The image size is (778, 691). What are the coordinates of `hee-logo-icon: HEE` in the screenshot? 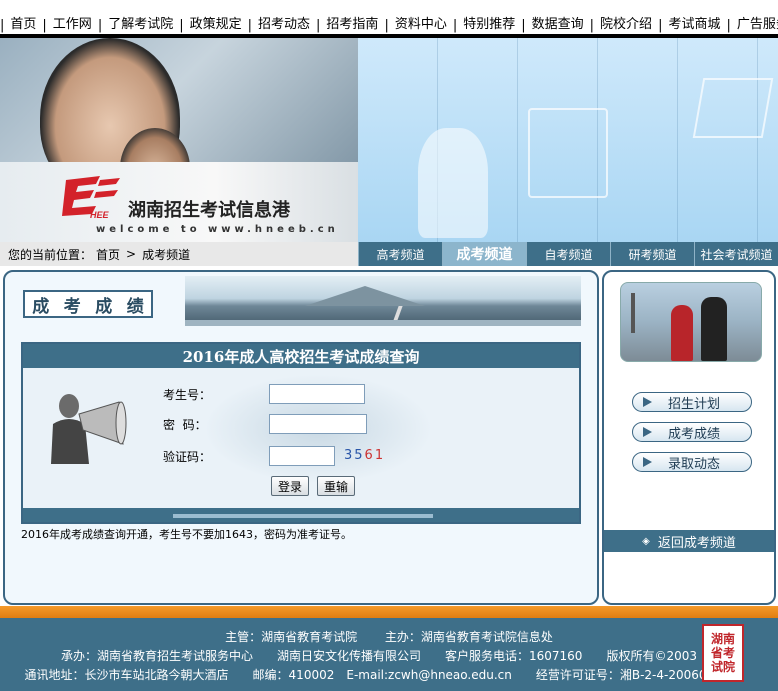 It's located at (91, 198).